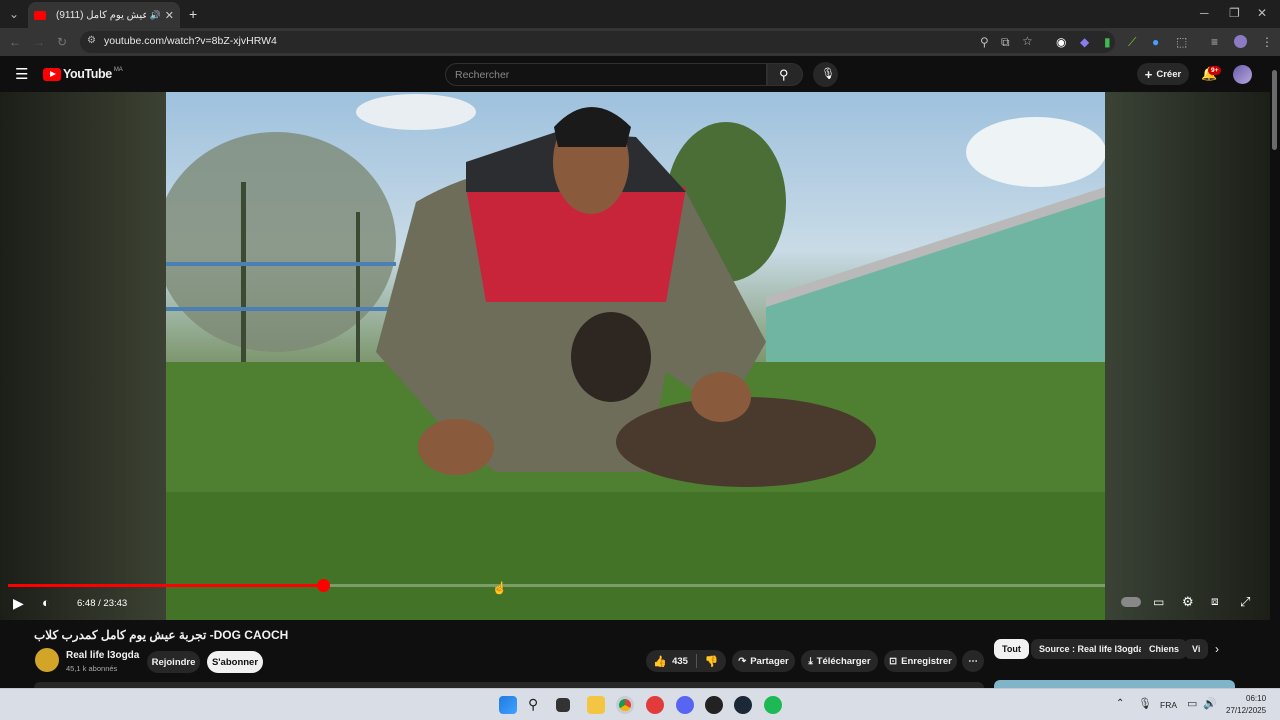  I want to click on more-menu-icon: ⋮, so click(1267, 42).